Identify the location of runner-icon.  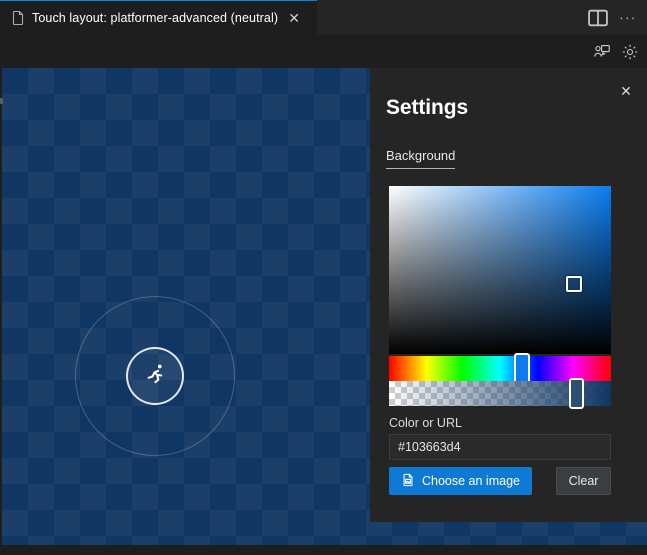
(155, 376).